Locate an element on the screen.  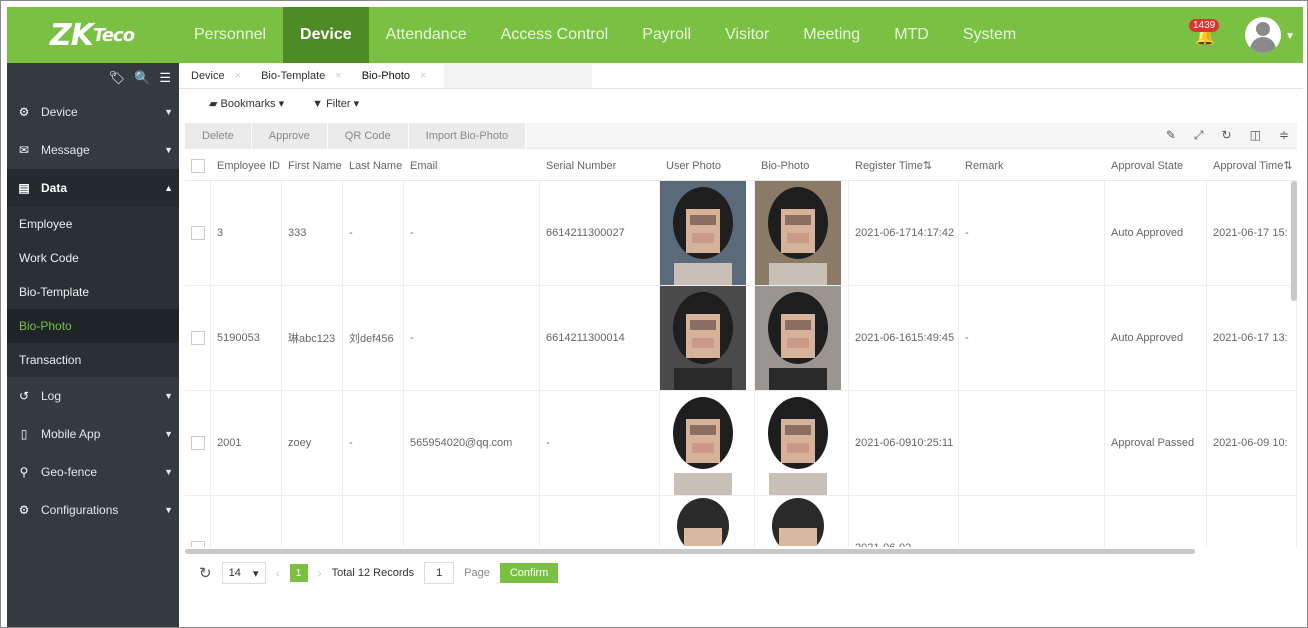
column-header-approval-time: Approval Time ⇅ is located at coordinates (1252, 165).